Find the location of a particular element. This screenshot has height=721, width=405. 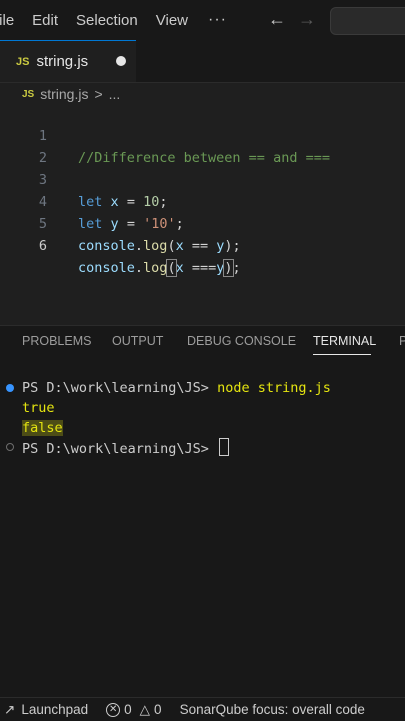

menu-more-icon: ··· is located at coordinates (217, 20).